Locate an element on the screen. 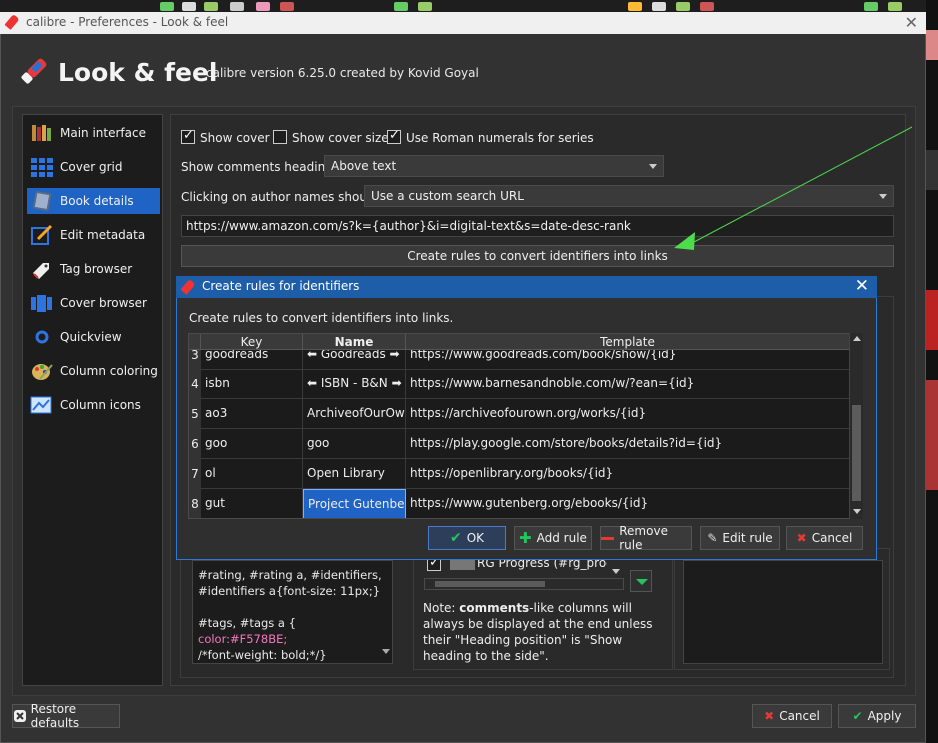 The width and height of the screenshot is (938, 743). apply-label: Apply is located at coordinates (884, 716).